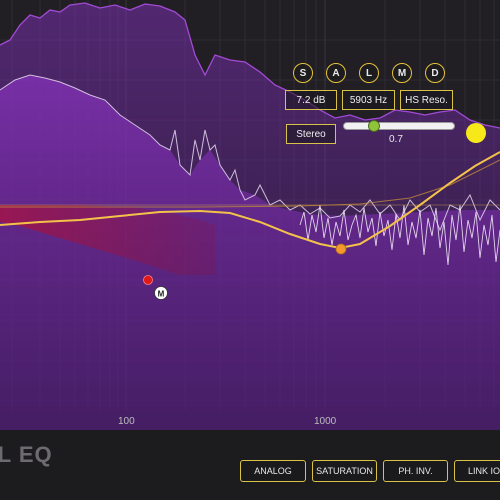 The width and height of the screenshot is (500, 500). Describe the element at coordinates (426, 100) in the screenshot. I see `filter-type-select: HS Reso.` at that location.